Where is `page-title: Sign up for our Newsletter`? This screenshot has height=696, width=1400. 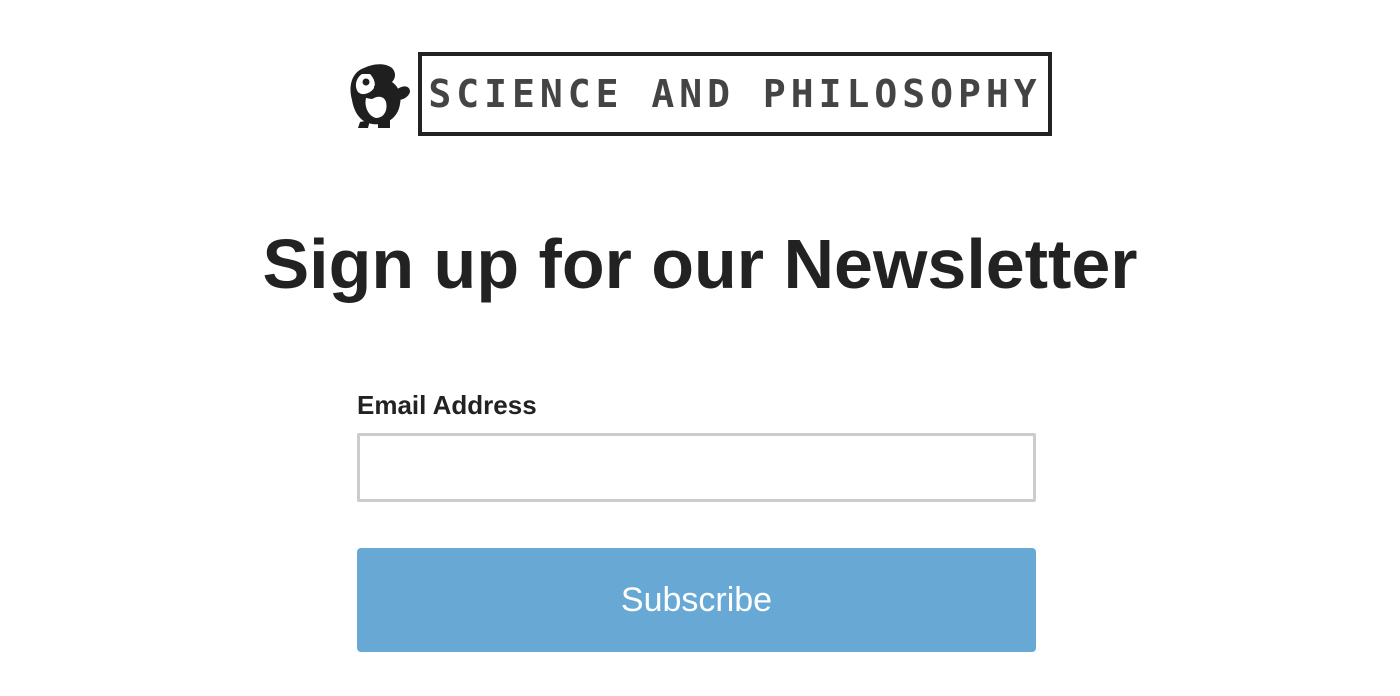 page-title: Sign up for our Newsletter is located at coordinates (700, 264).